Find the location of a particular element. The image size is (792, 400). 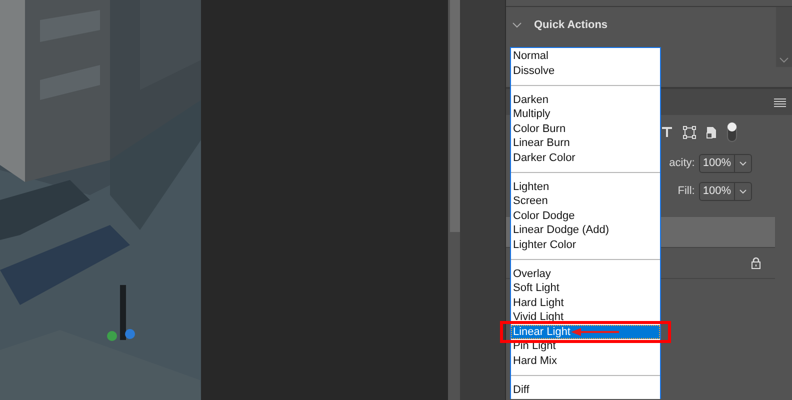

opacity-label: acity: is located at coordinates (682, 163).